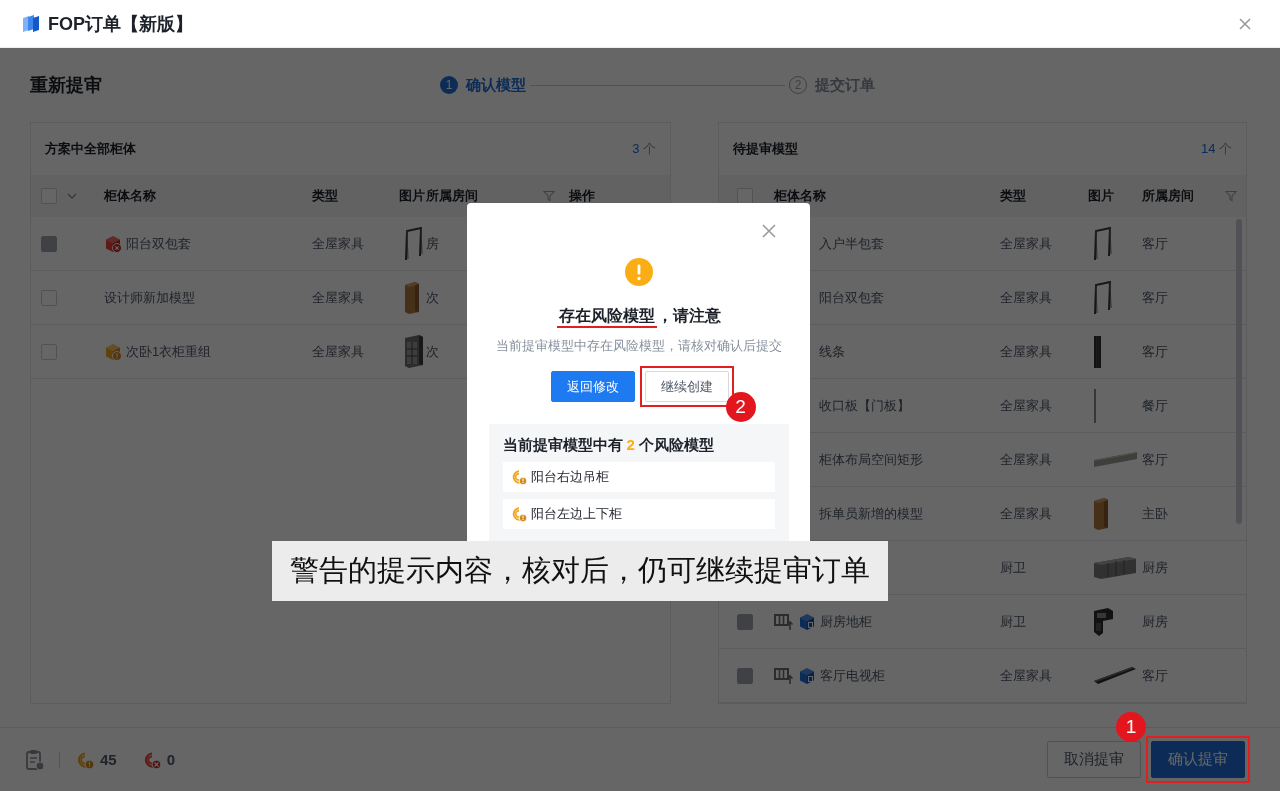 The height and width of the screenshot is (791, 1280). Describe the element at coordinates (580, 570) in the screenshot. I see `caption-text: 警告的提示内容，核对后，仍可继续提审订单` at that location.